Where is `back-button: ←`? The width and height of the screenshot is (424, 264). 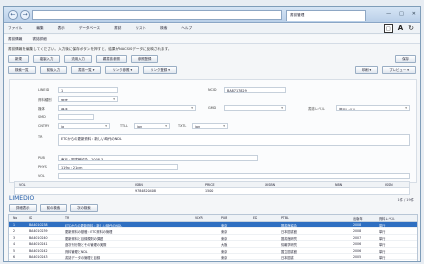
back-button: ← is located at coordinates (13, 15).